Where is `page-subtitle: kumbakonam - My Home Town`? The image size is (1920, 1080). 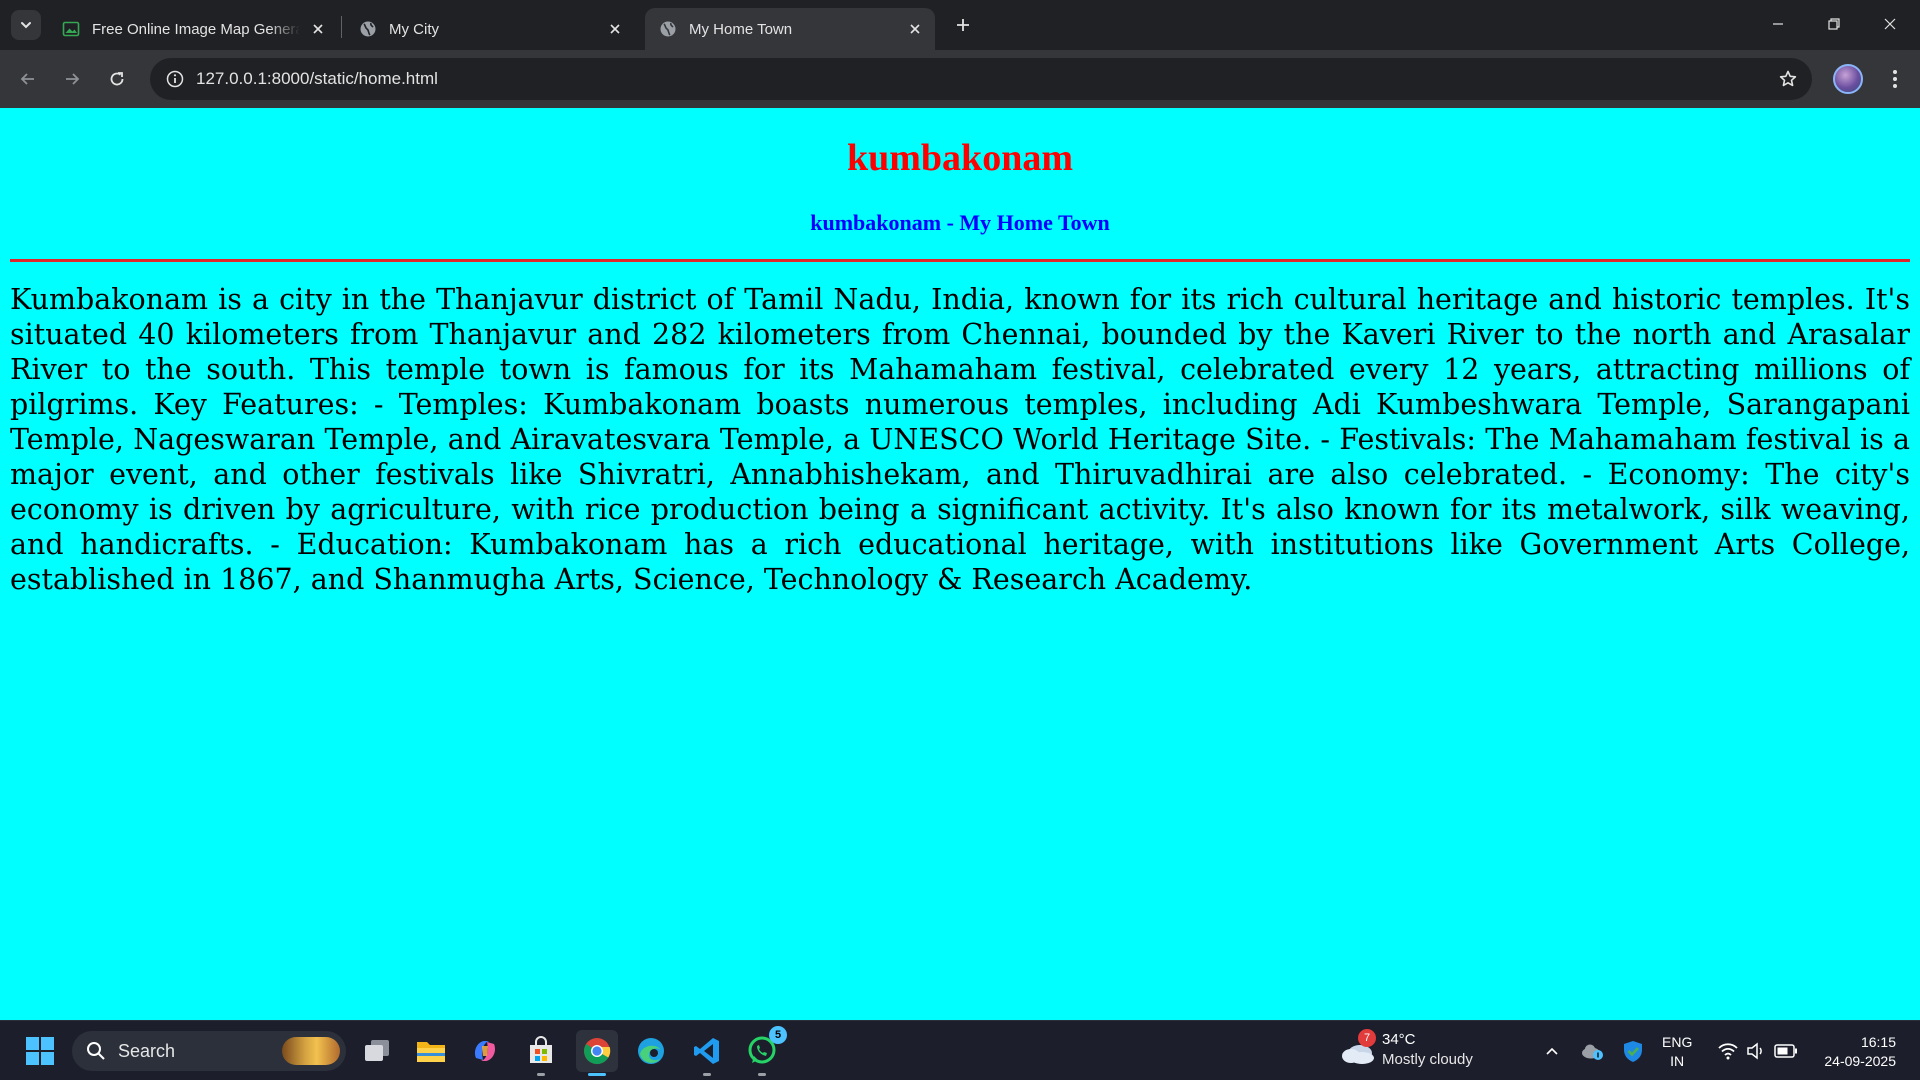
page-subtitle: kumbakonam - My Home Town is located at coordinates (960, 222).